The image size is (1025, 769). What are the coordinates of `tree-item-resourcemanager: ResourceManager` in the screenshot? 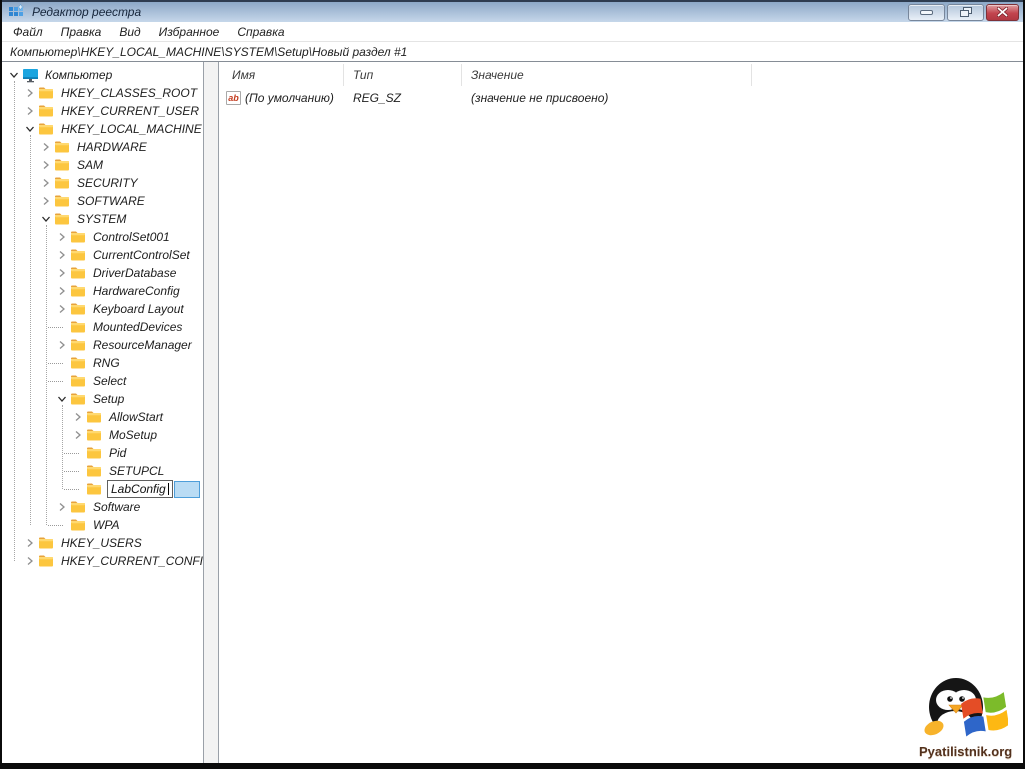 It's located at (102, 345).